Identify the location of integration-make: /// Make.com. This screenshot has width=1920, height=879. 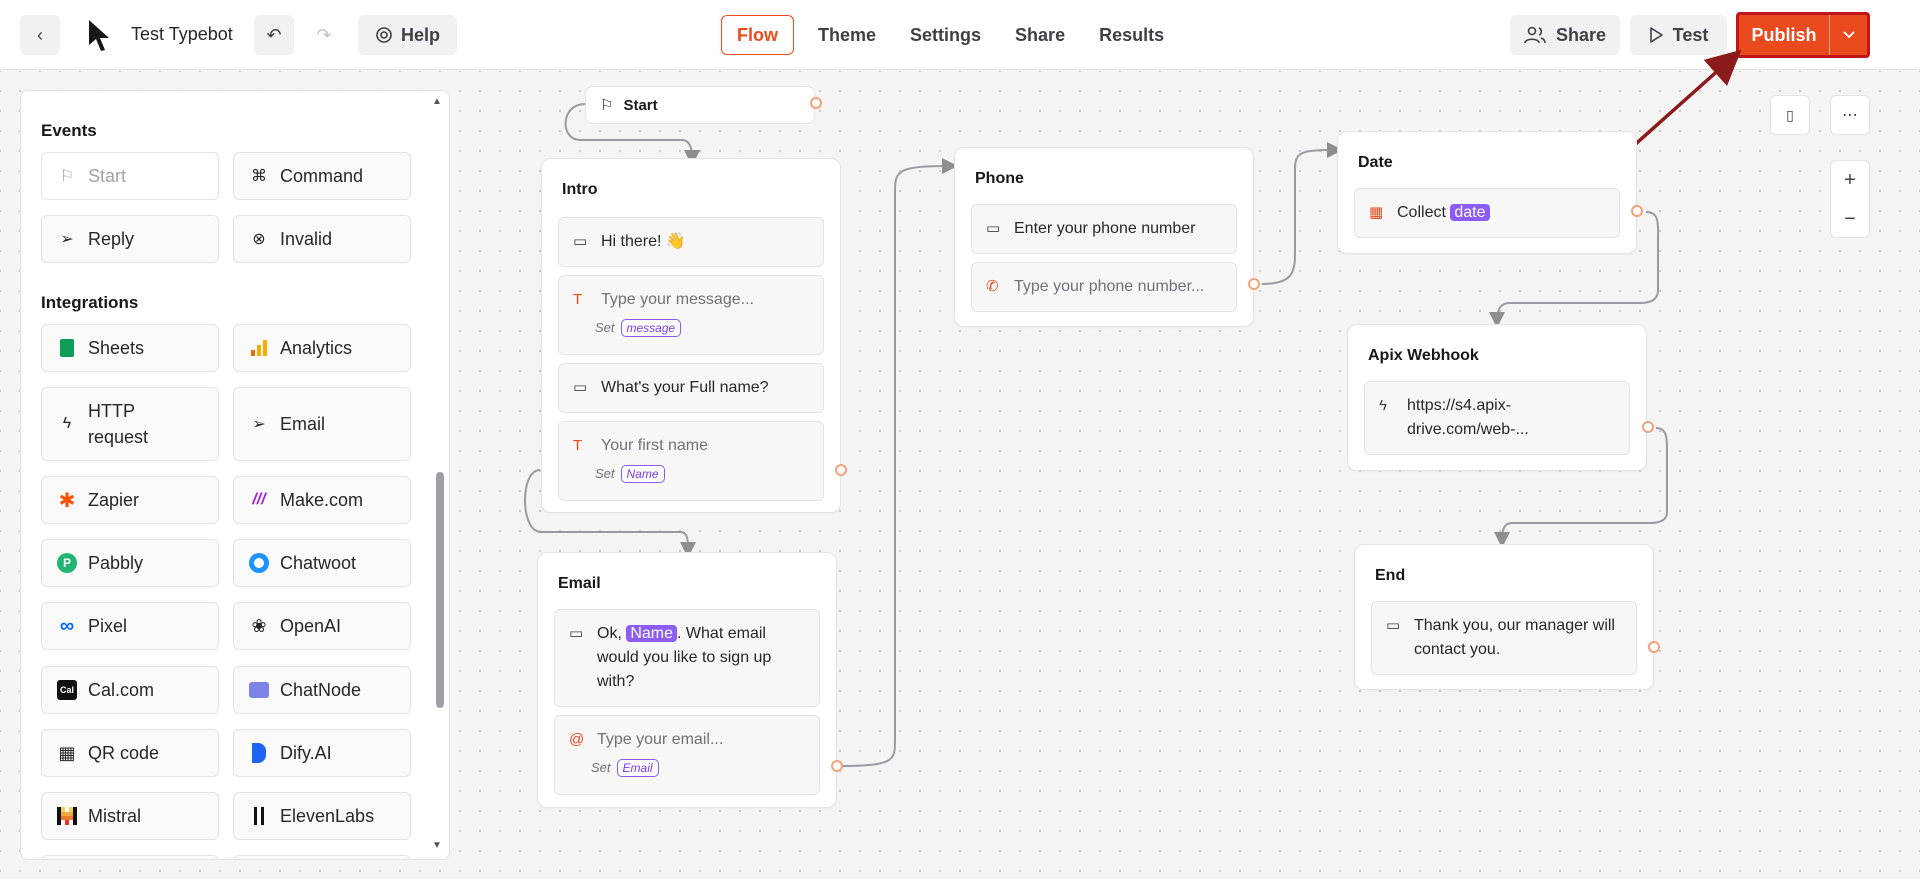
(322, 500).